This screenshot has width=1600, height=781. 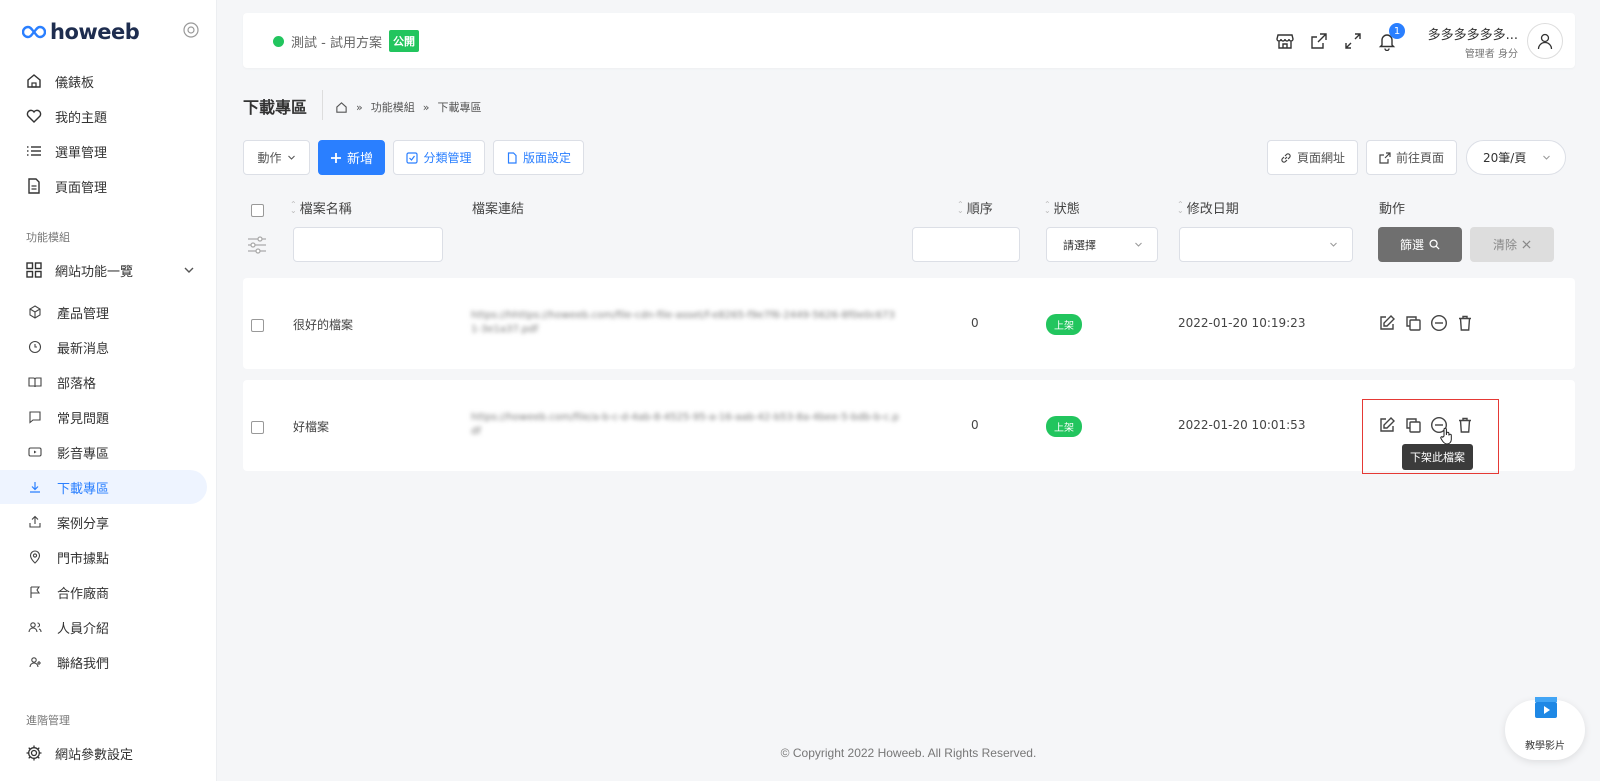 What do you see at coordinates (346, 41) in the screenshot?
I see `site-status: 測試 - 試用方案 公開` at bounding box center [346, 41].